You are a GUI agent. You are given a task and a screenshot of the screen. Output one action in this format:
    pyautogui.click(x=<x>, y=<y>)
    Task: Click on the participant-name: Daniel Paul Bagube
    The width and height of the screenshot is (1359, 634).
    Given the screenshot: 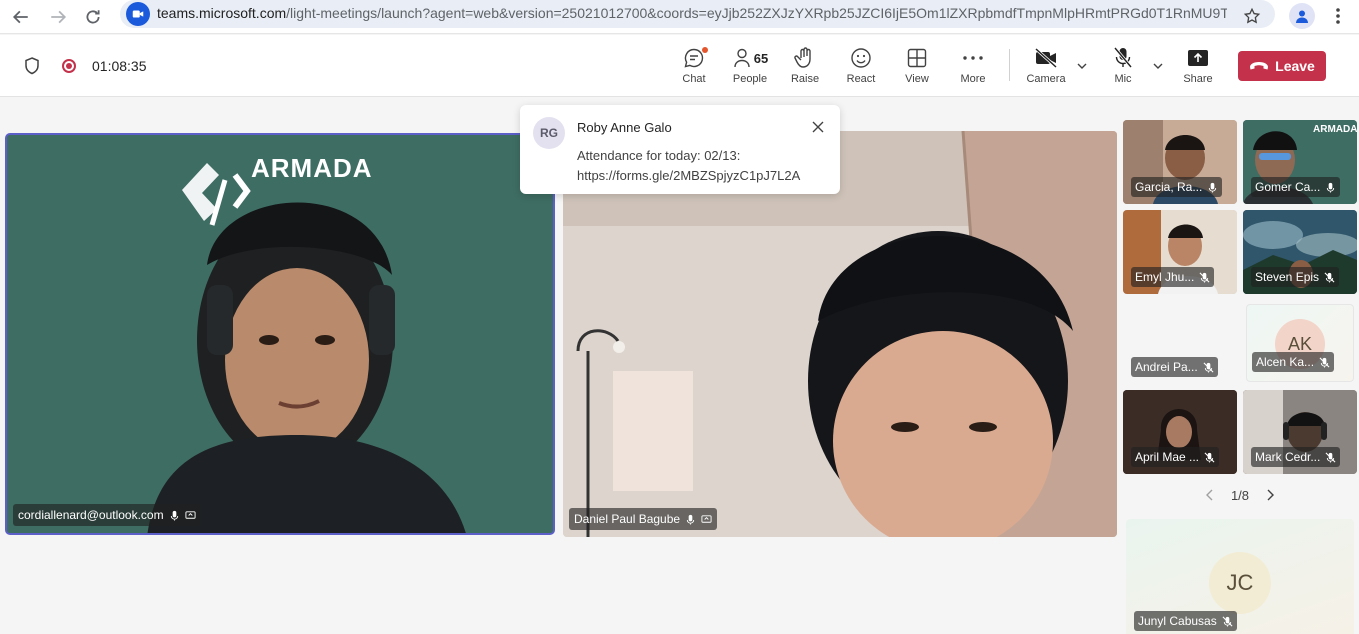 What is the action you would take?
    pyautogui.click(x=627, y=519)
    